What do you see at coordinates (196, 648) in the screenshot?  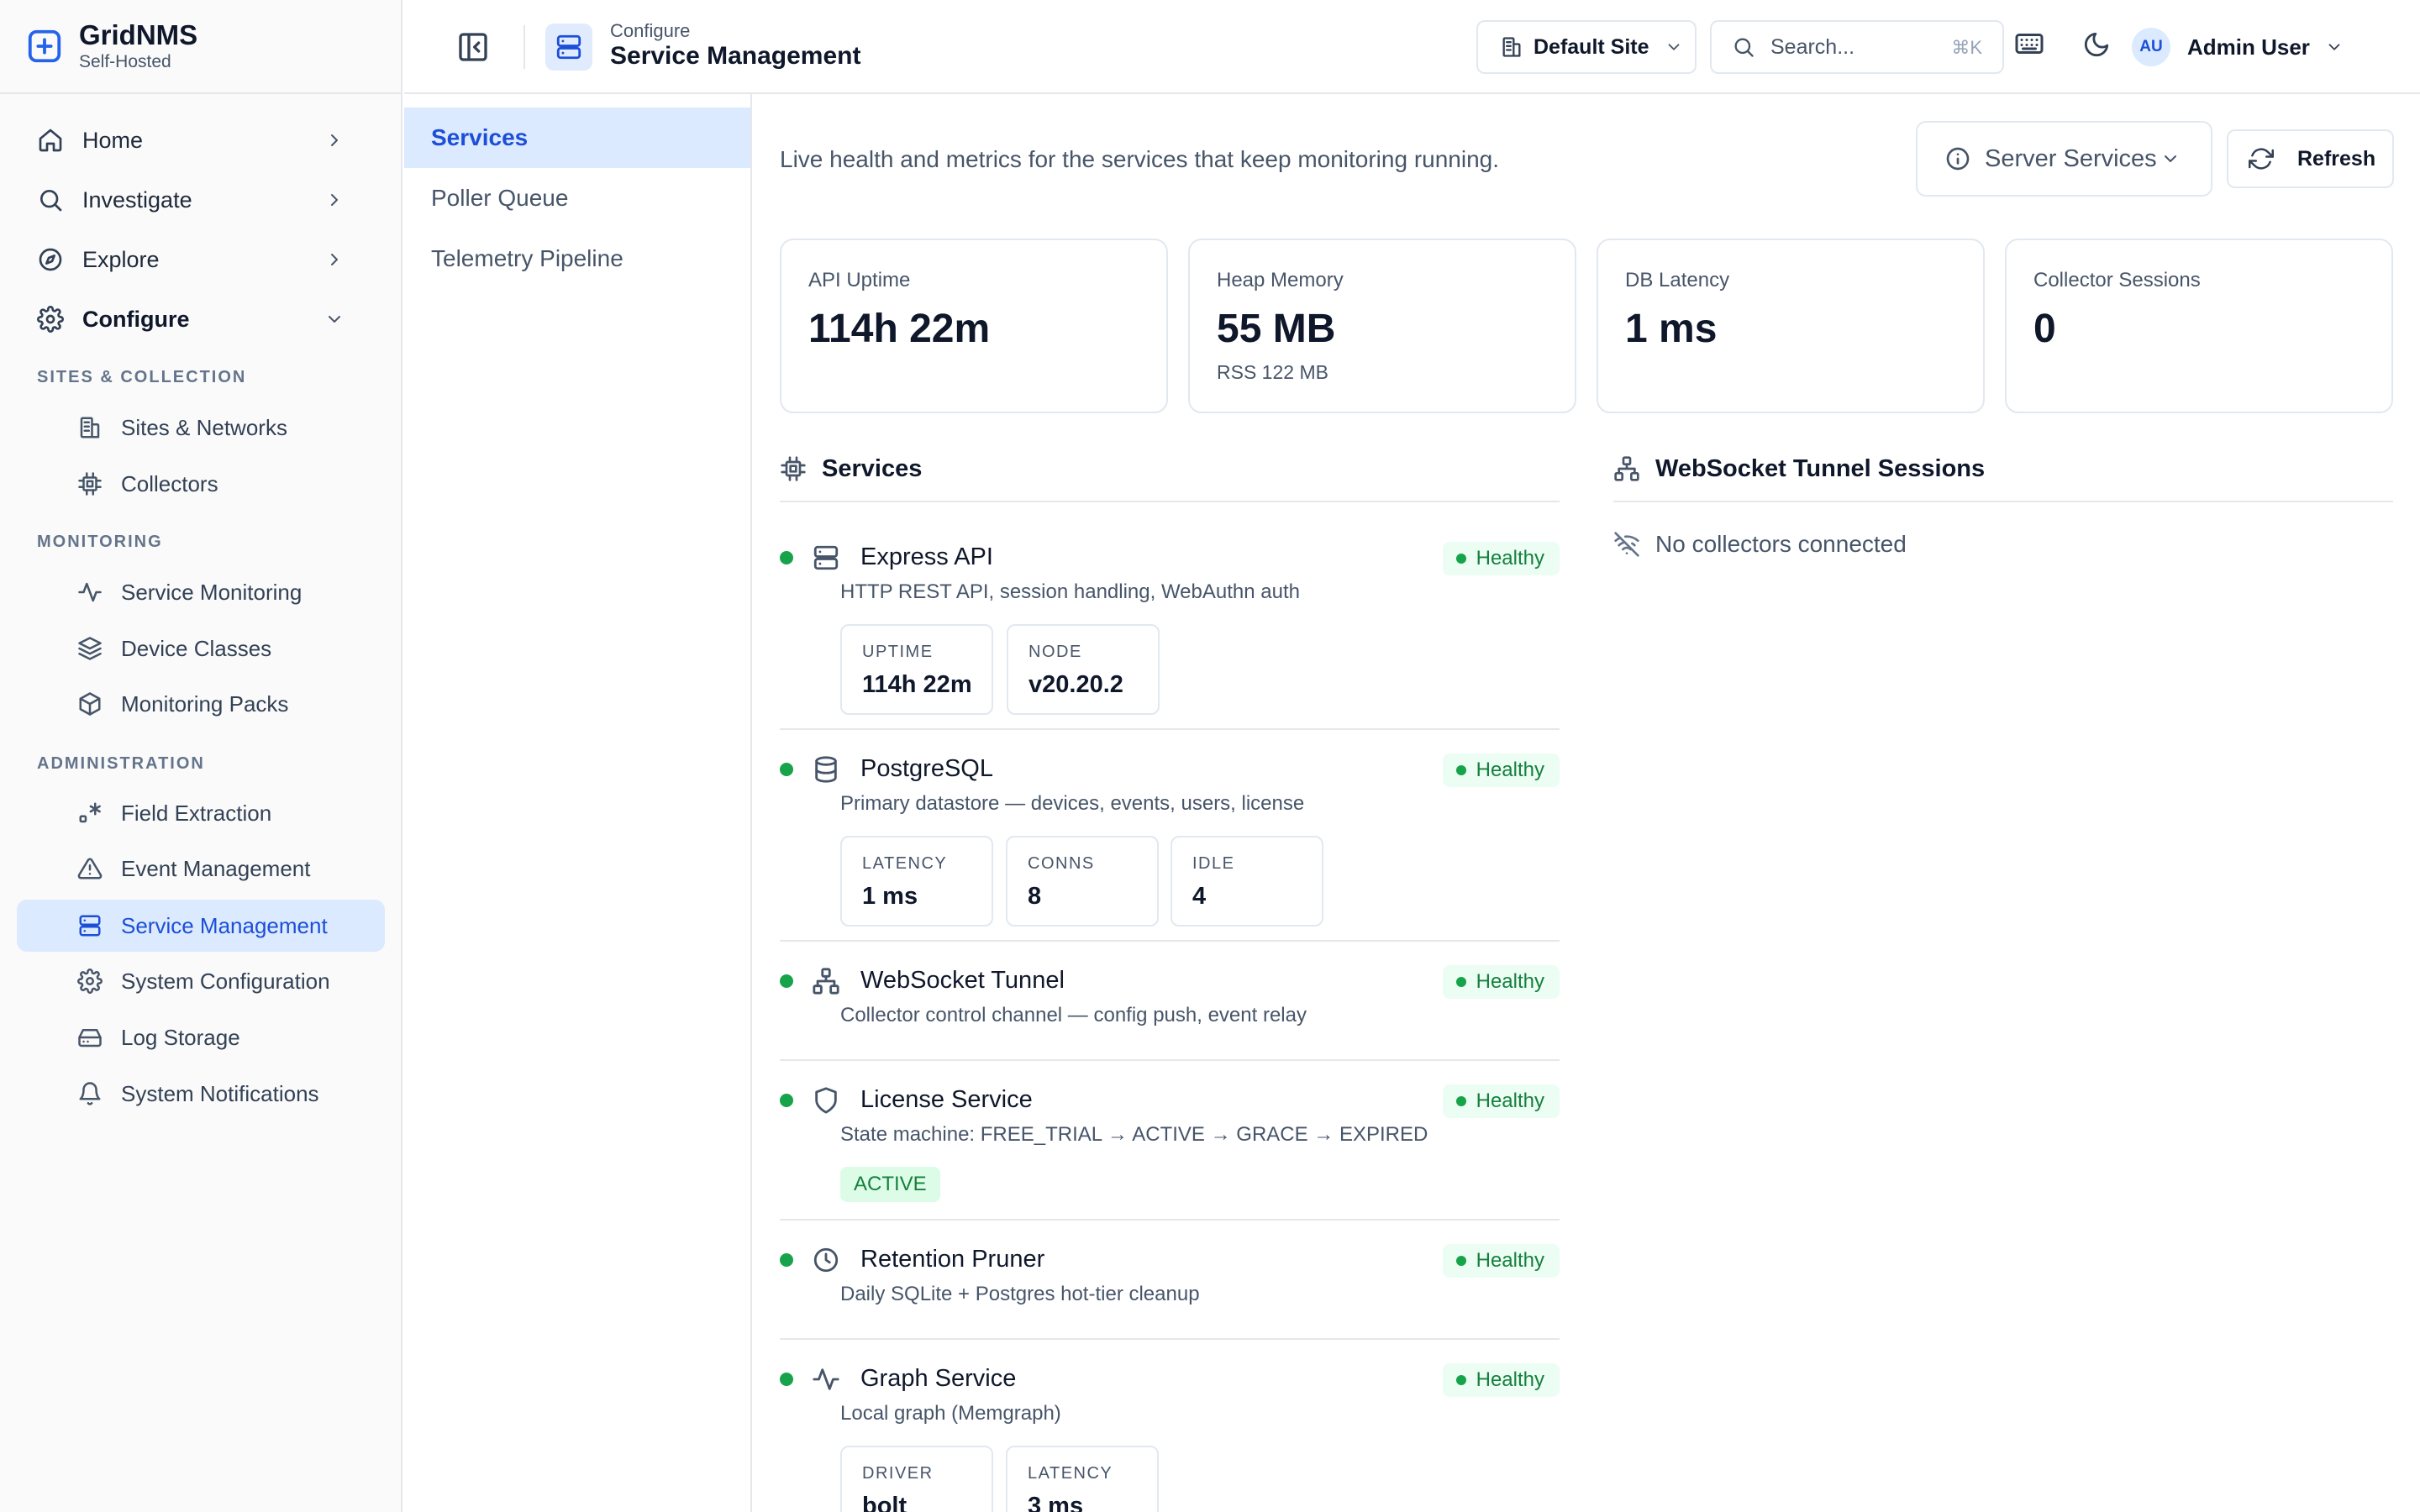 I see `sidebar-item-label: Device Classes` at bounding box center [196, 648].